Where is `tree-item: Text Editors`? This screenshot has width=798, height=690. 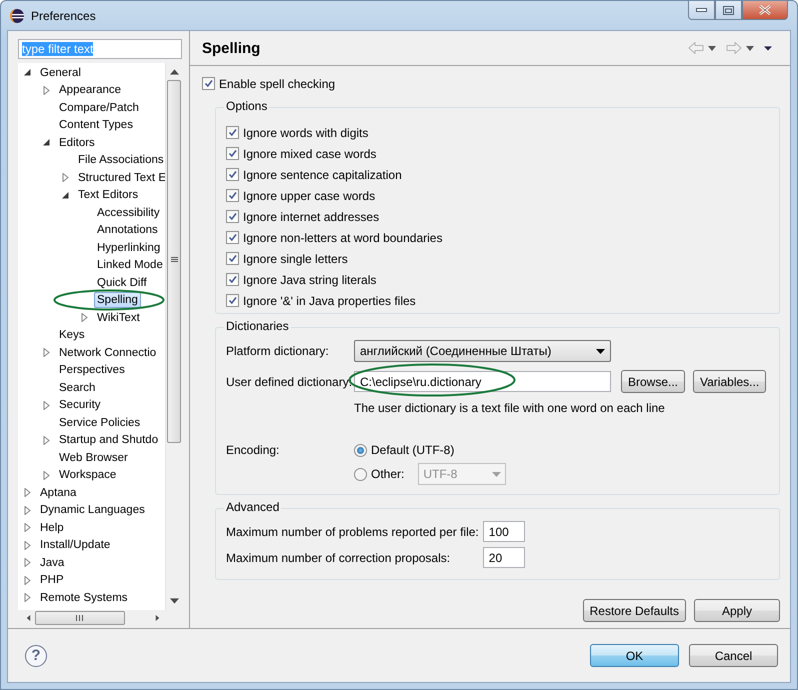
tree-item: Text Editors is located at coordinates (108, 195).